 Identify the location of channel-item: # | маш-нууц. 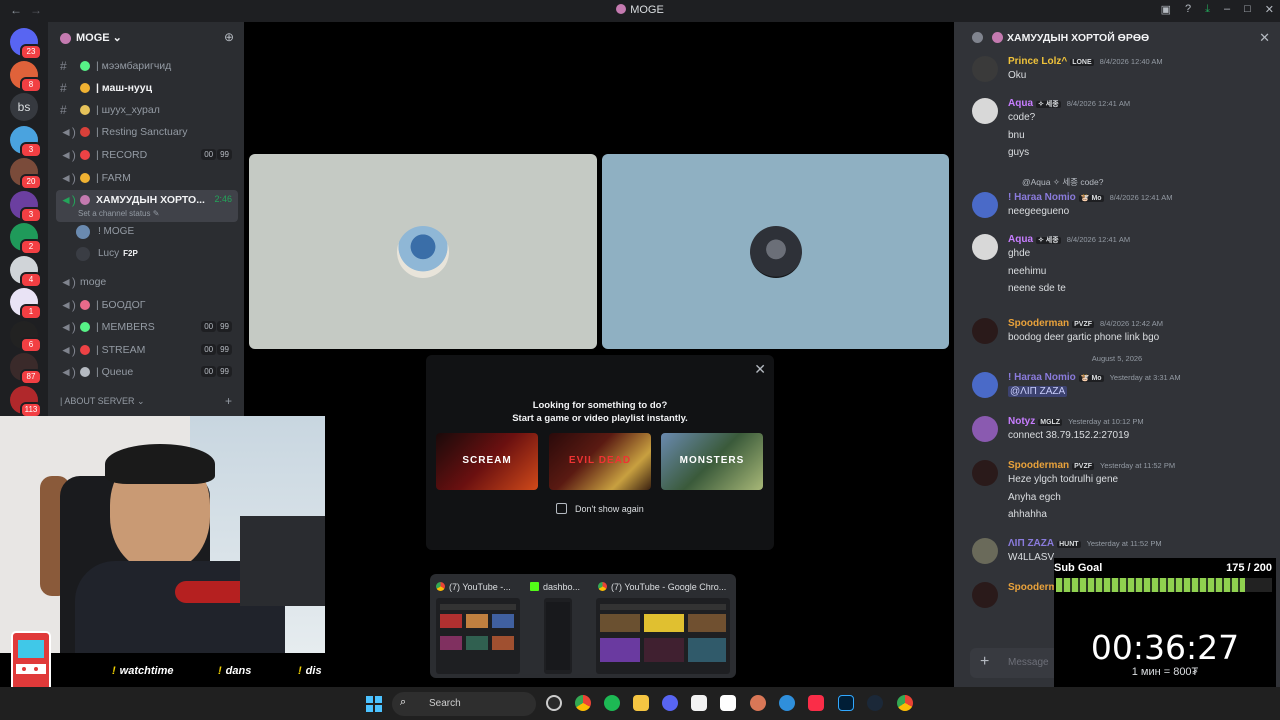
(147, 88).